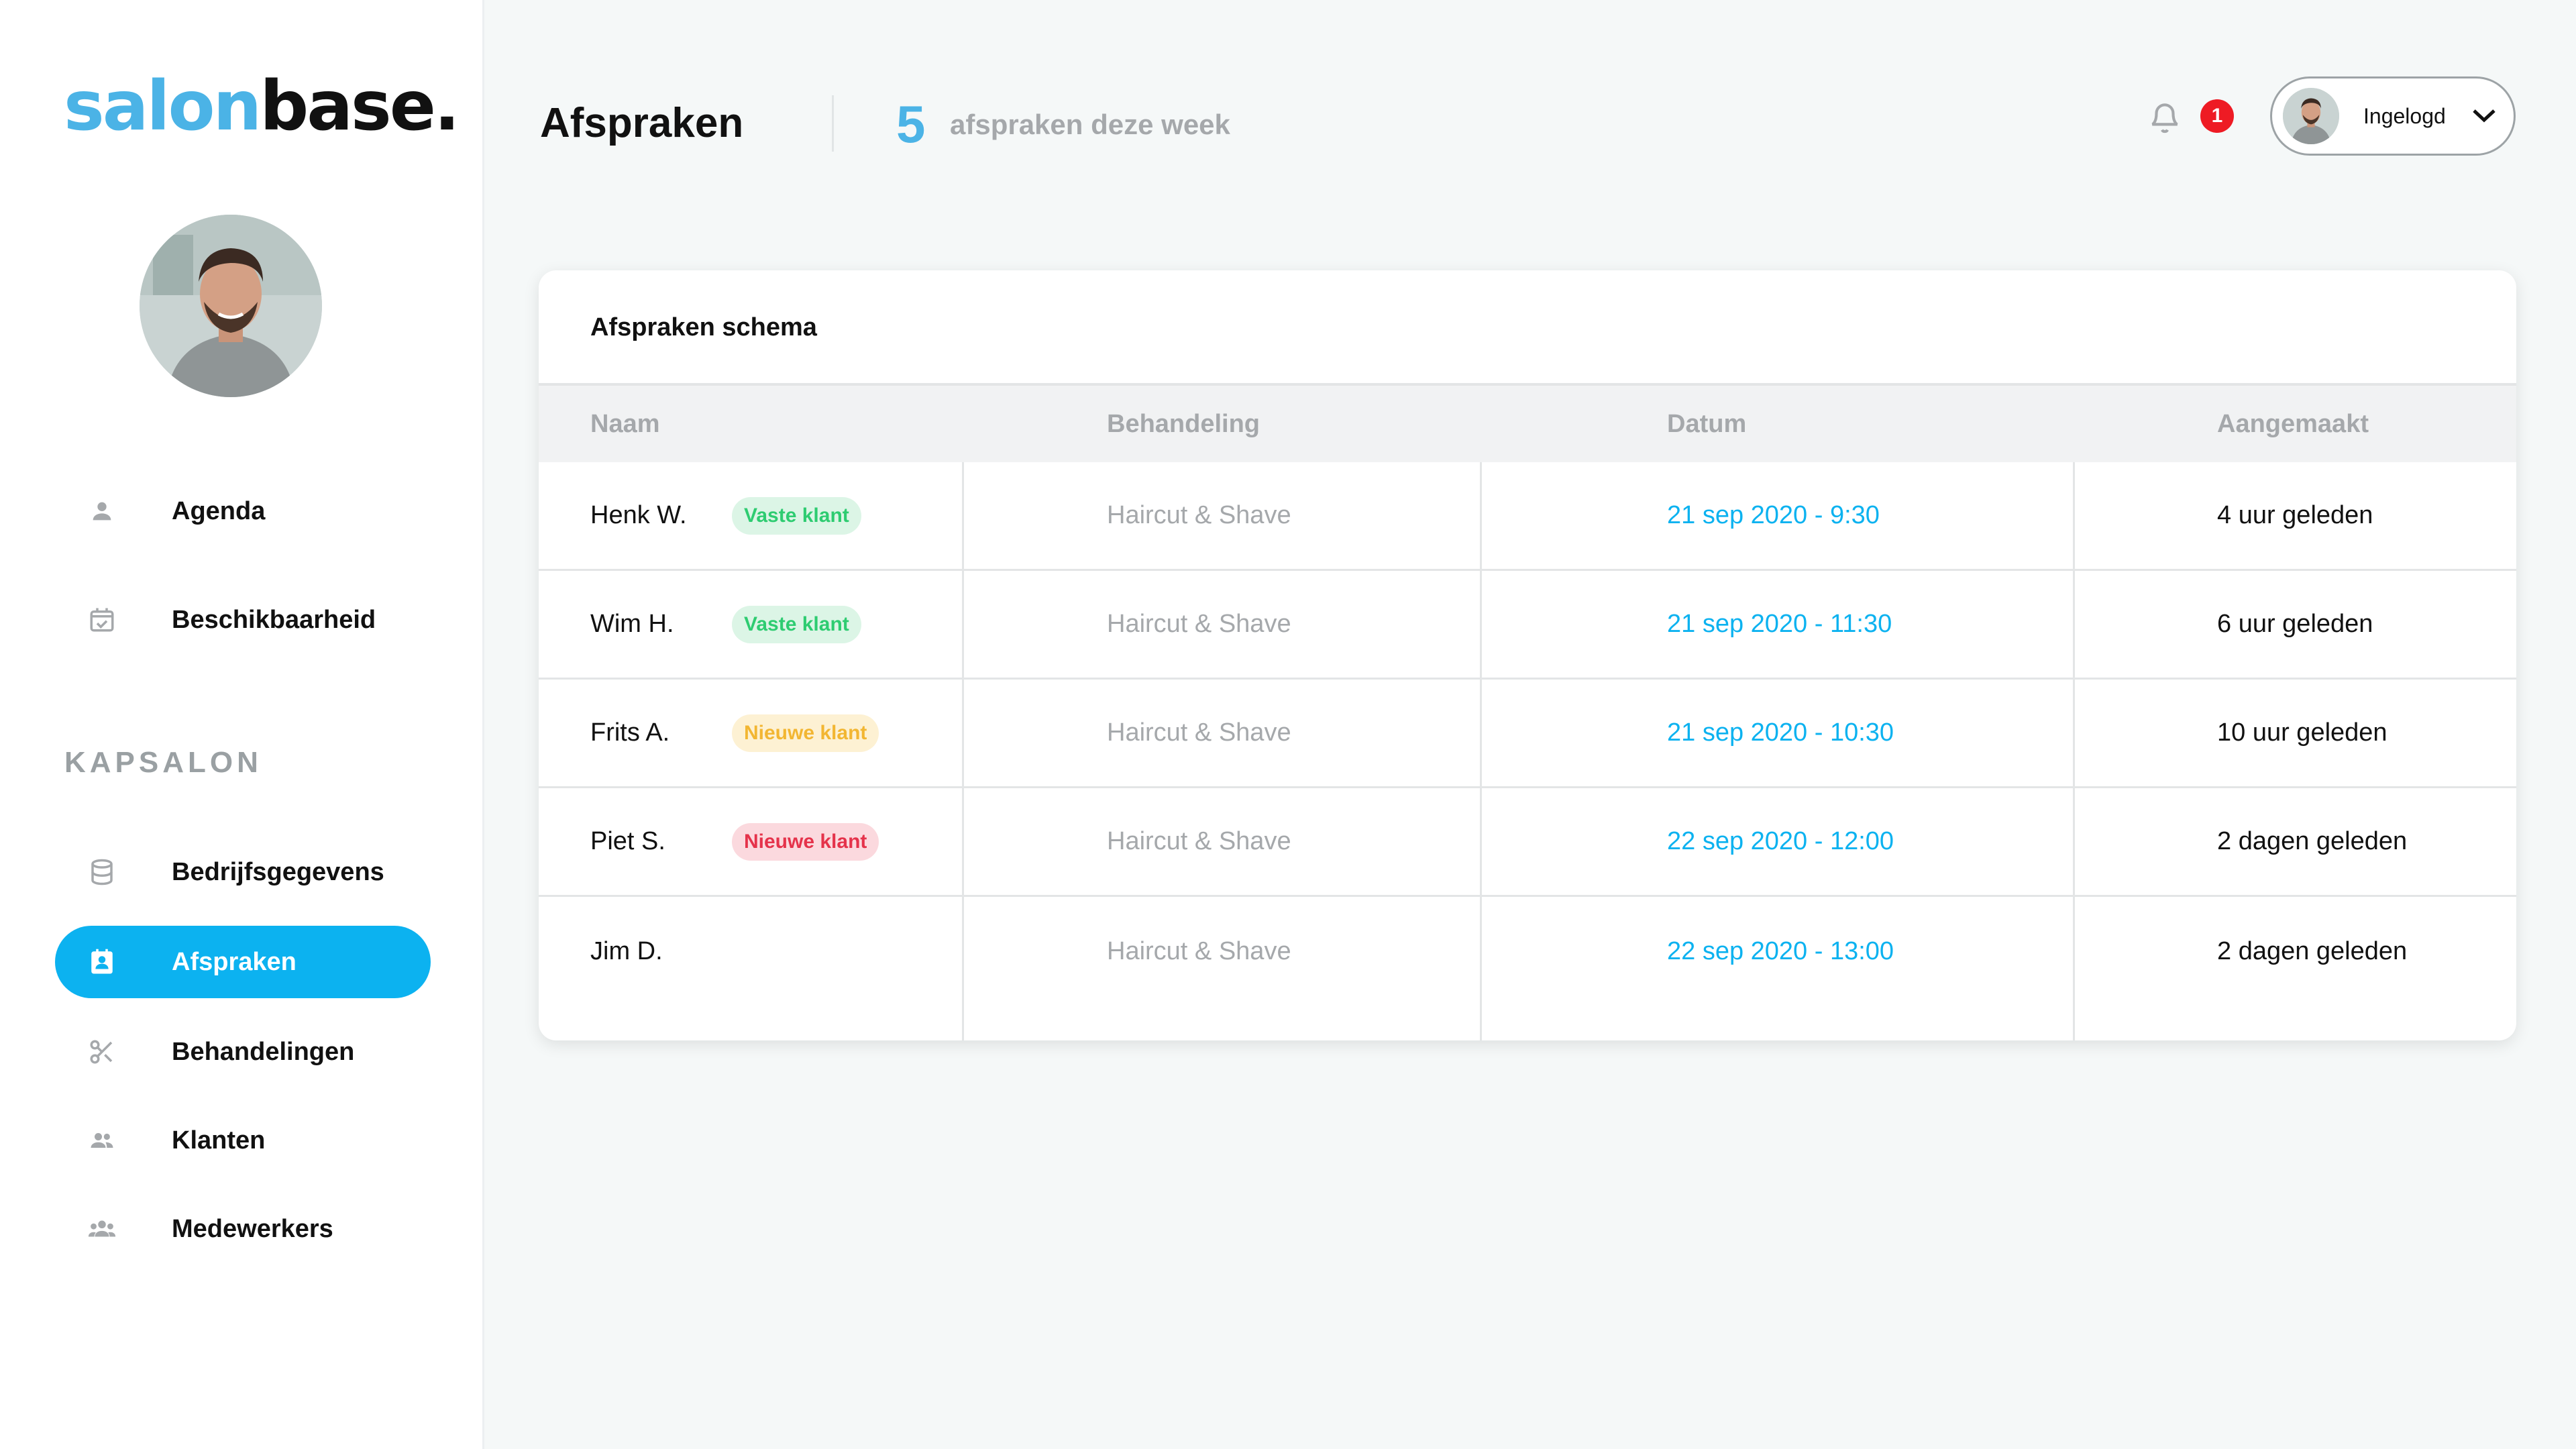 The width and height of the screenshot is (2576, 1449). Describe the element at coordinates (219, 510) in the screenshot. I see `sidebar-item-label: Agenda` at that location.